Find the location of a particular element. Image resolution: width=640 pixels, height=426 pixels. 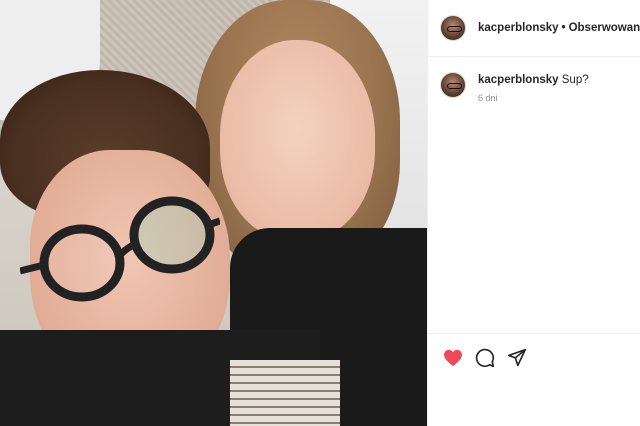

following-button: Obserwowanie is located at coordinates (604, 28).